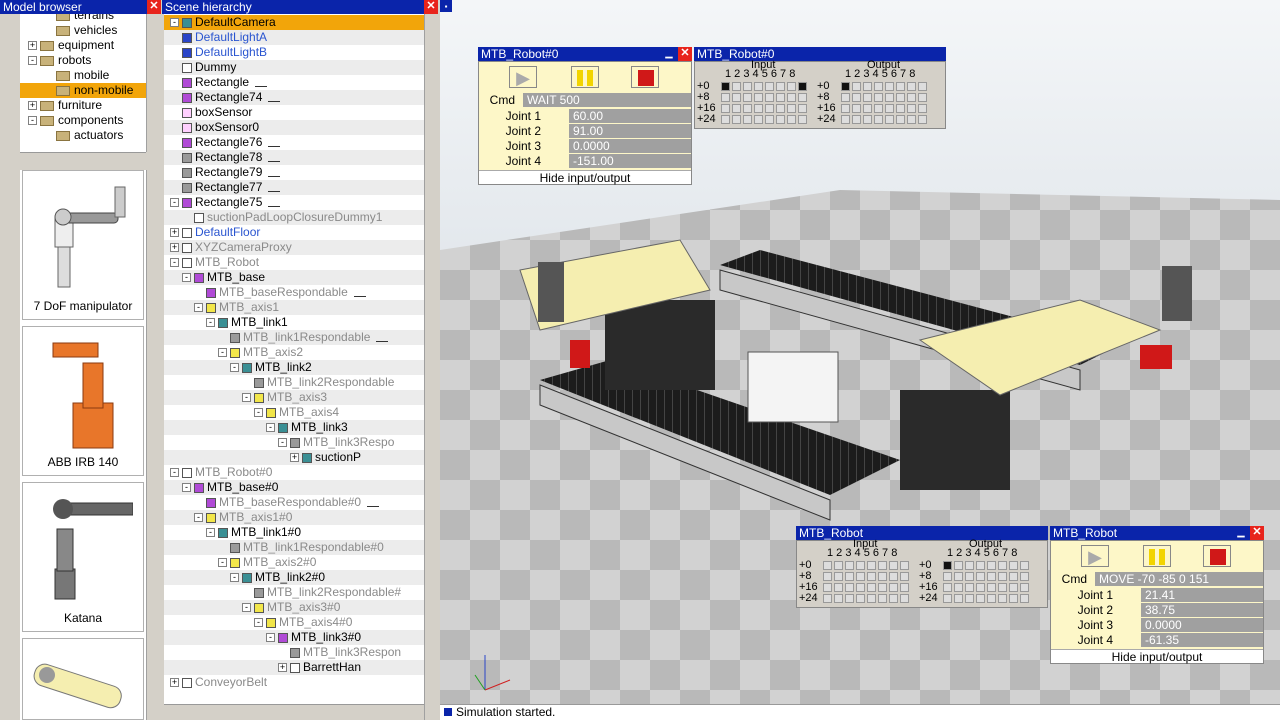 This screenshot has width=1280, height=720. Describe the element at coordinates (294, 307) in the screenshot. I see `scene-object-row: - MTB_axis1` at that location.